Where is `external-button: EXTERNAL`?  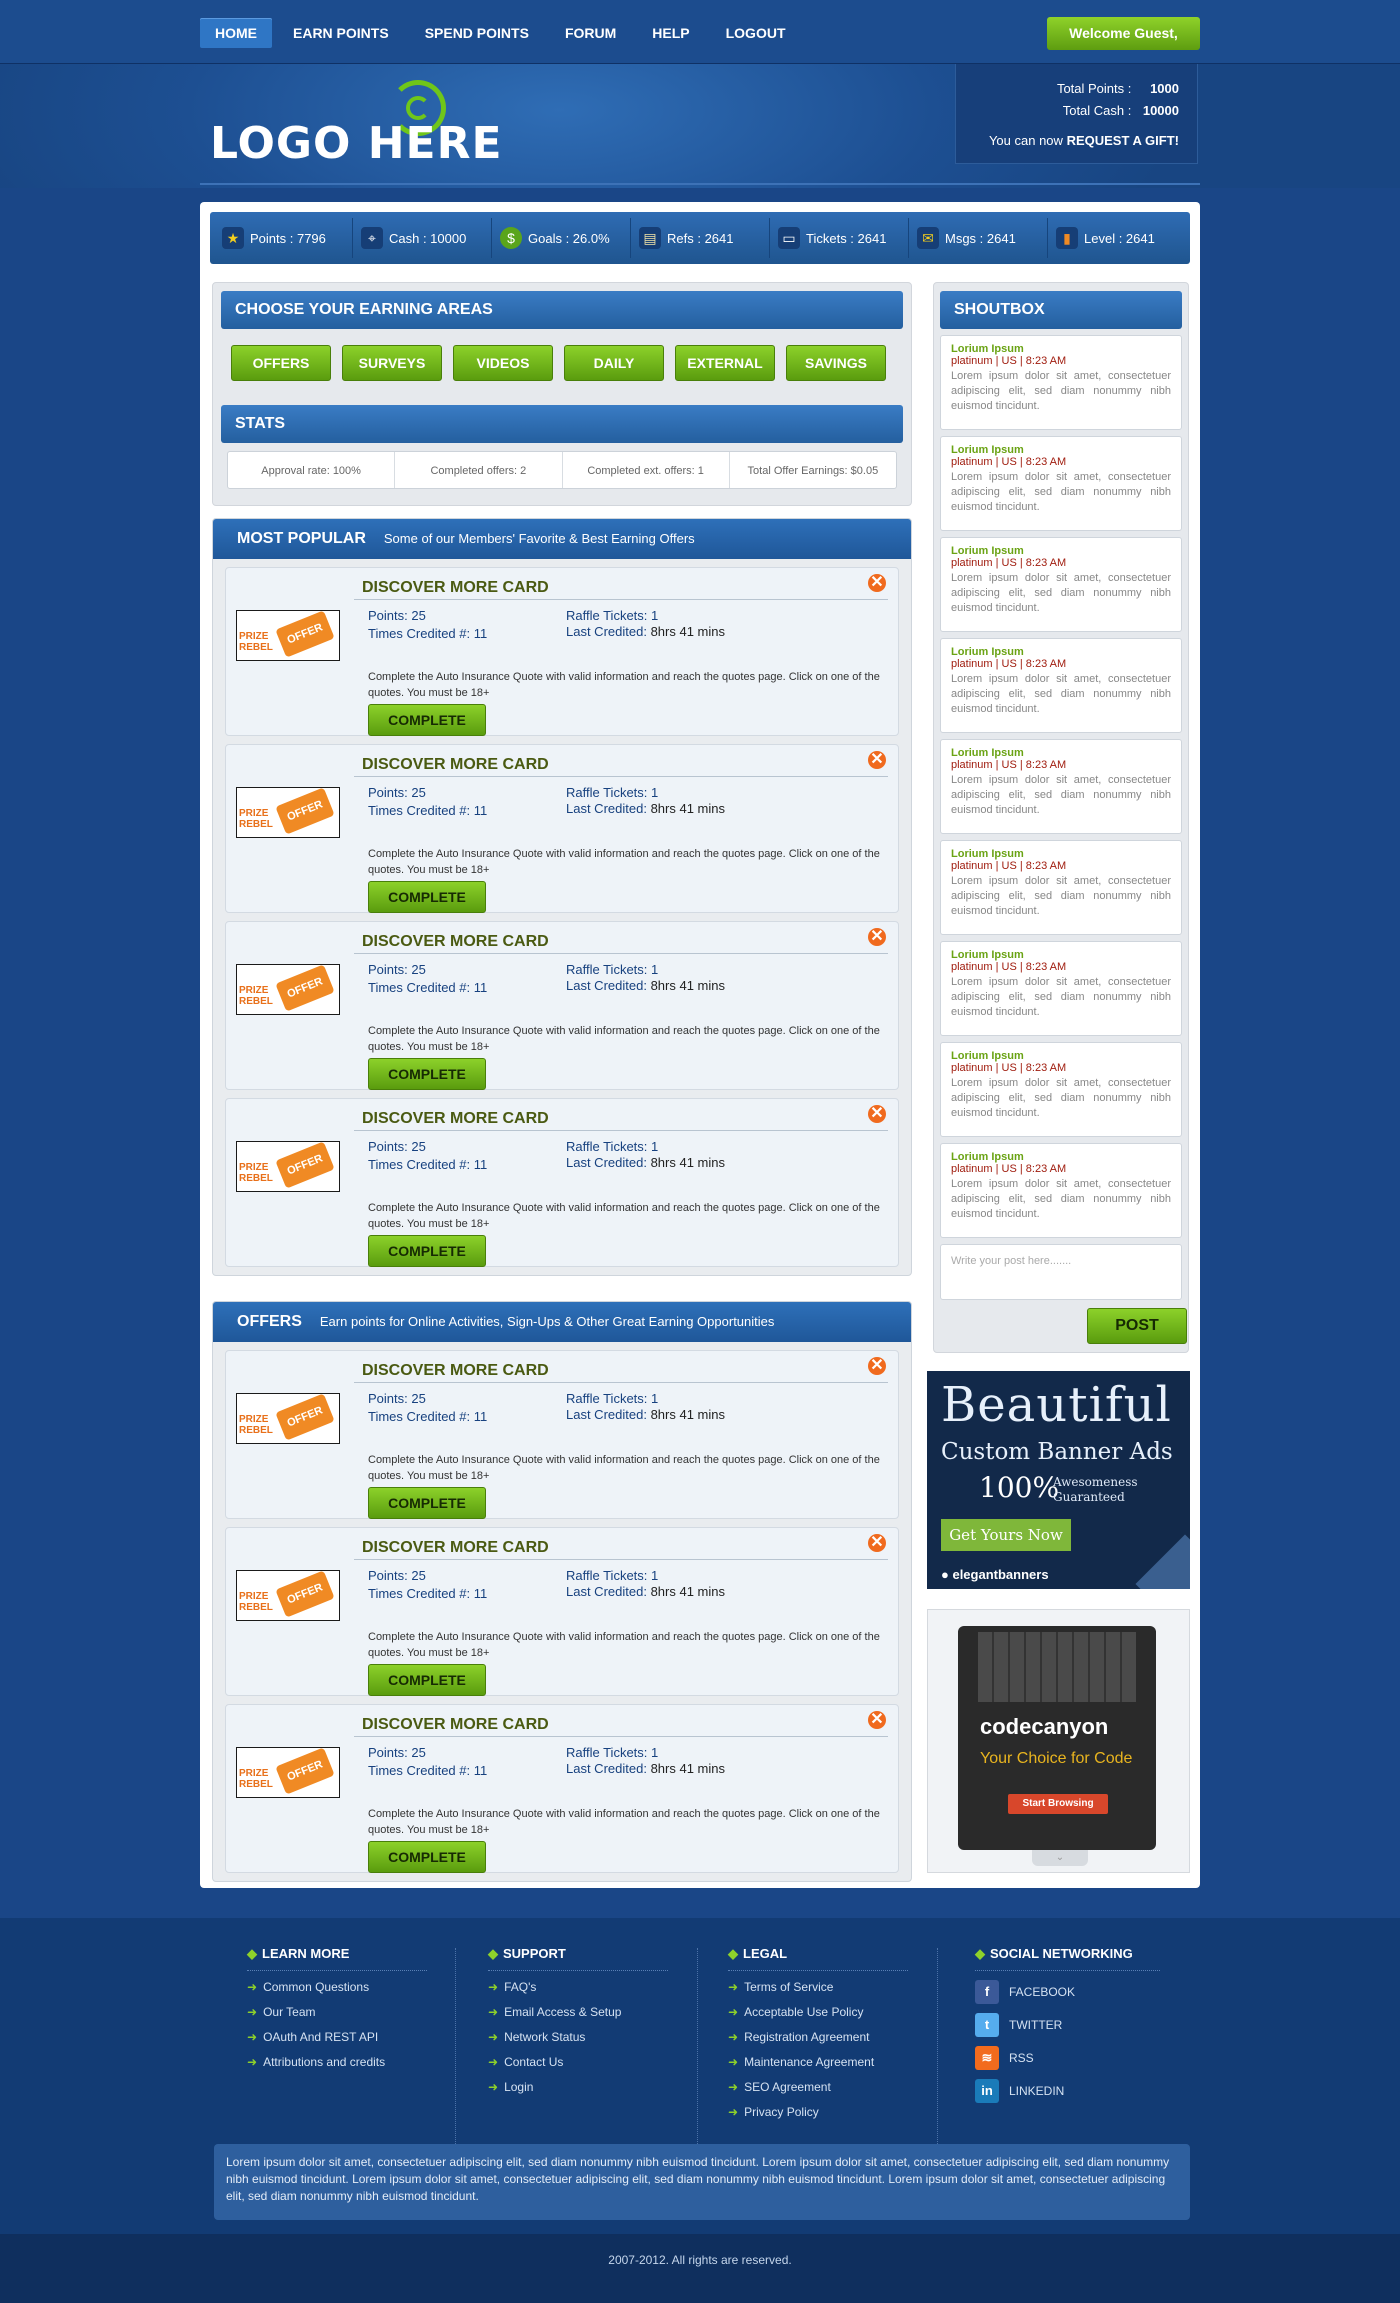
external-button: EXTERNAL is located at coordinates (725, 363).